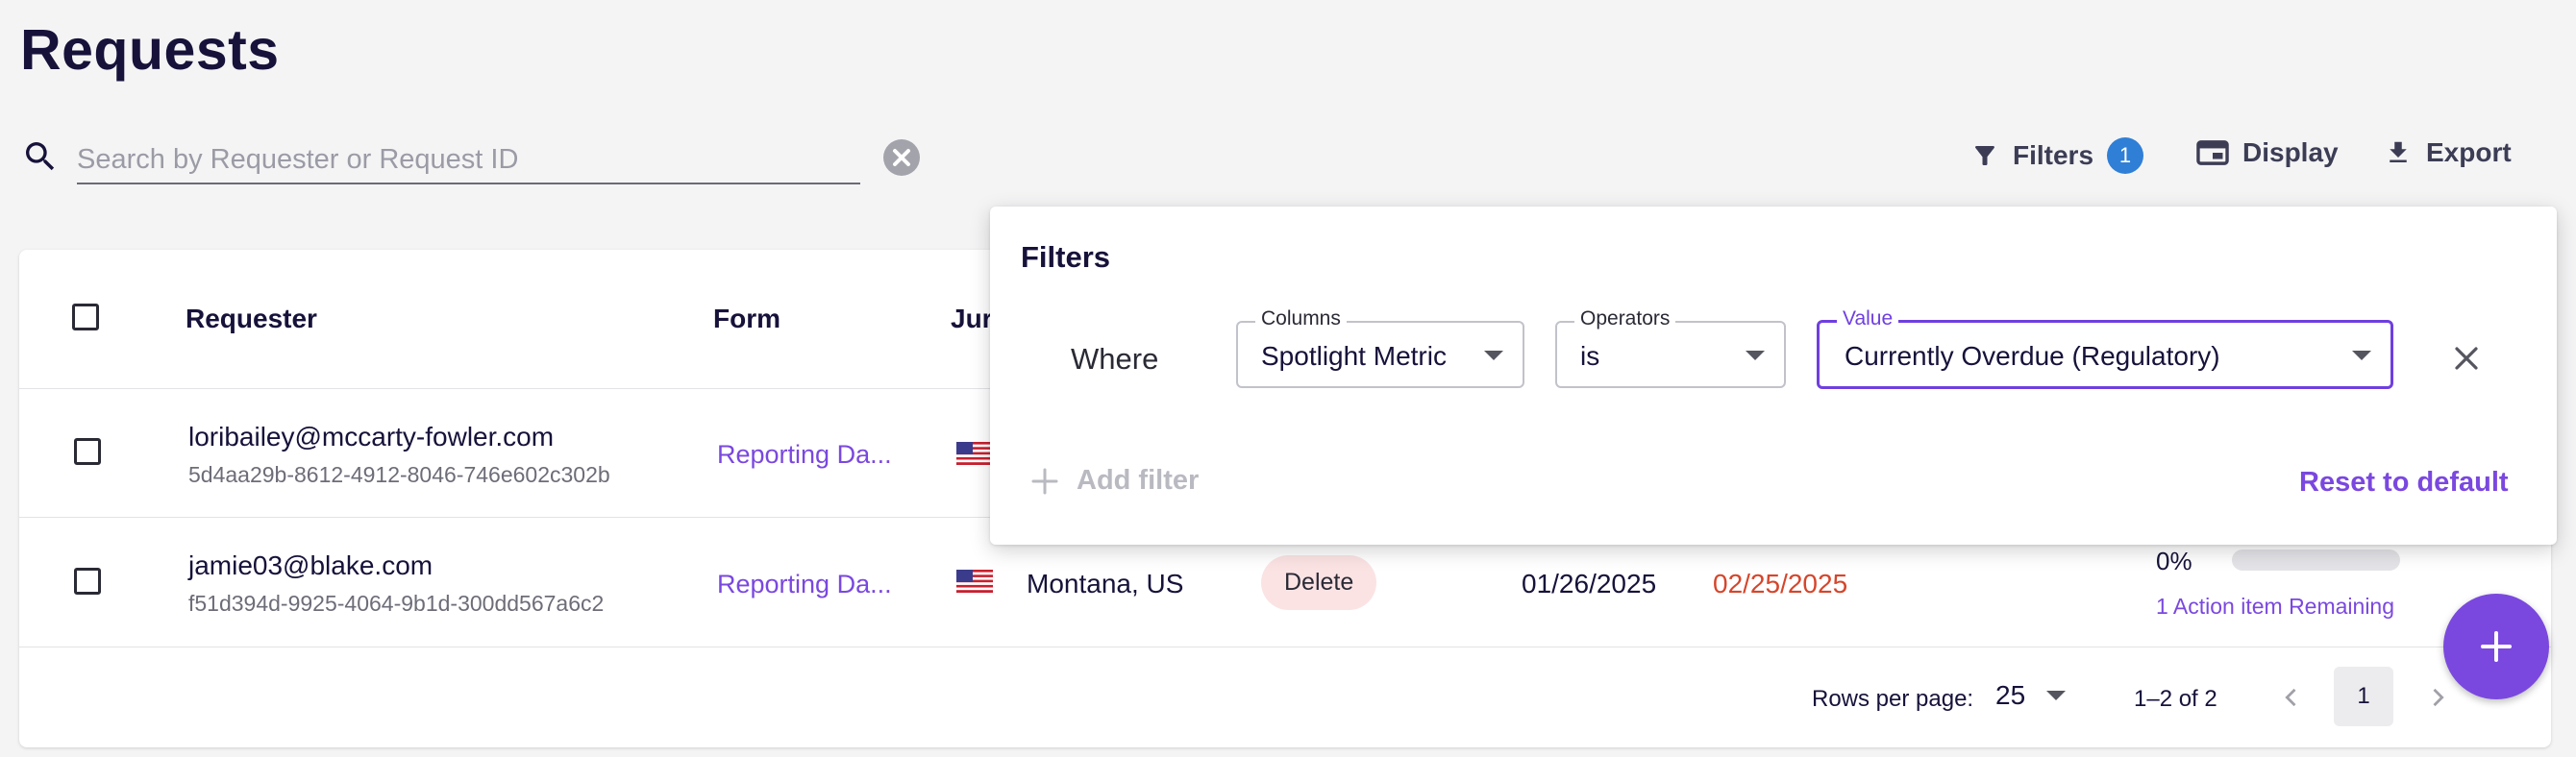 This screenshot has width=2576, height=757. What do you see at coordinates (2053, 155) in the screenshot?
I see `filters-label: Filters` at bounding box center [2053, 155].